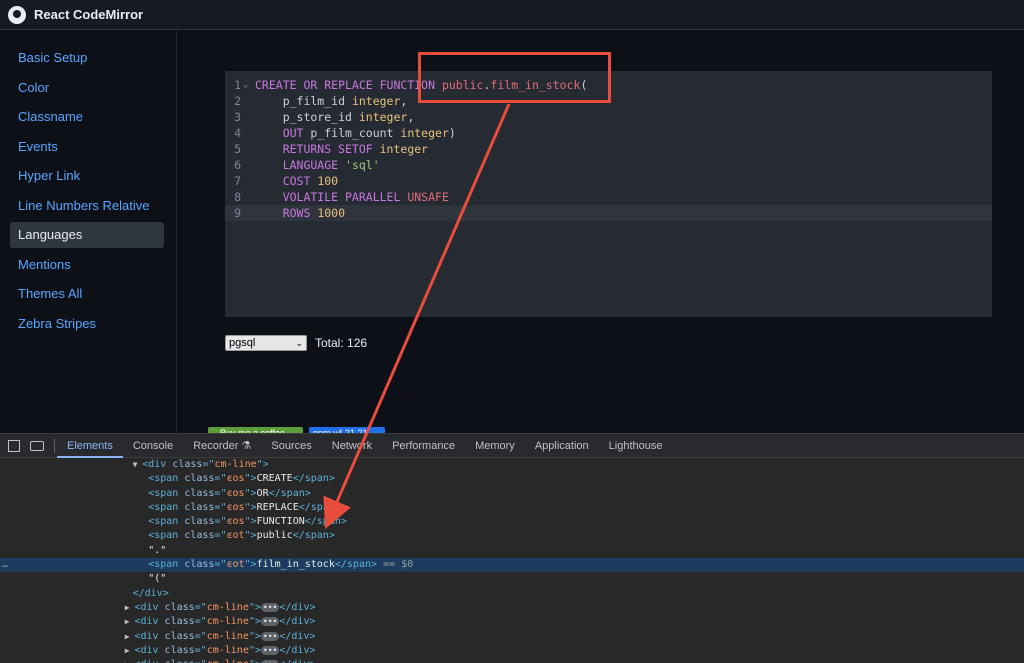 The image size is (1024, 663). Describe the element at coordinates (37, 445) in the screenshot. I see `device-toolbar-icon` at that location.